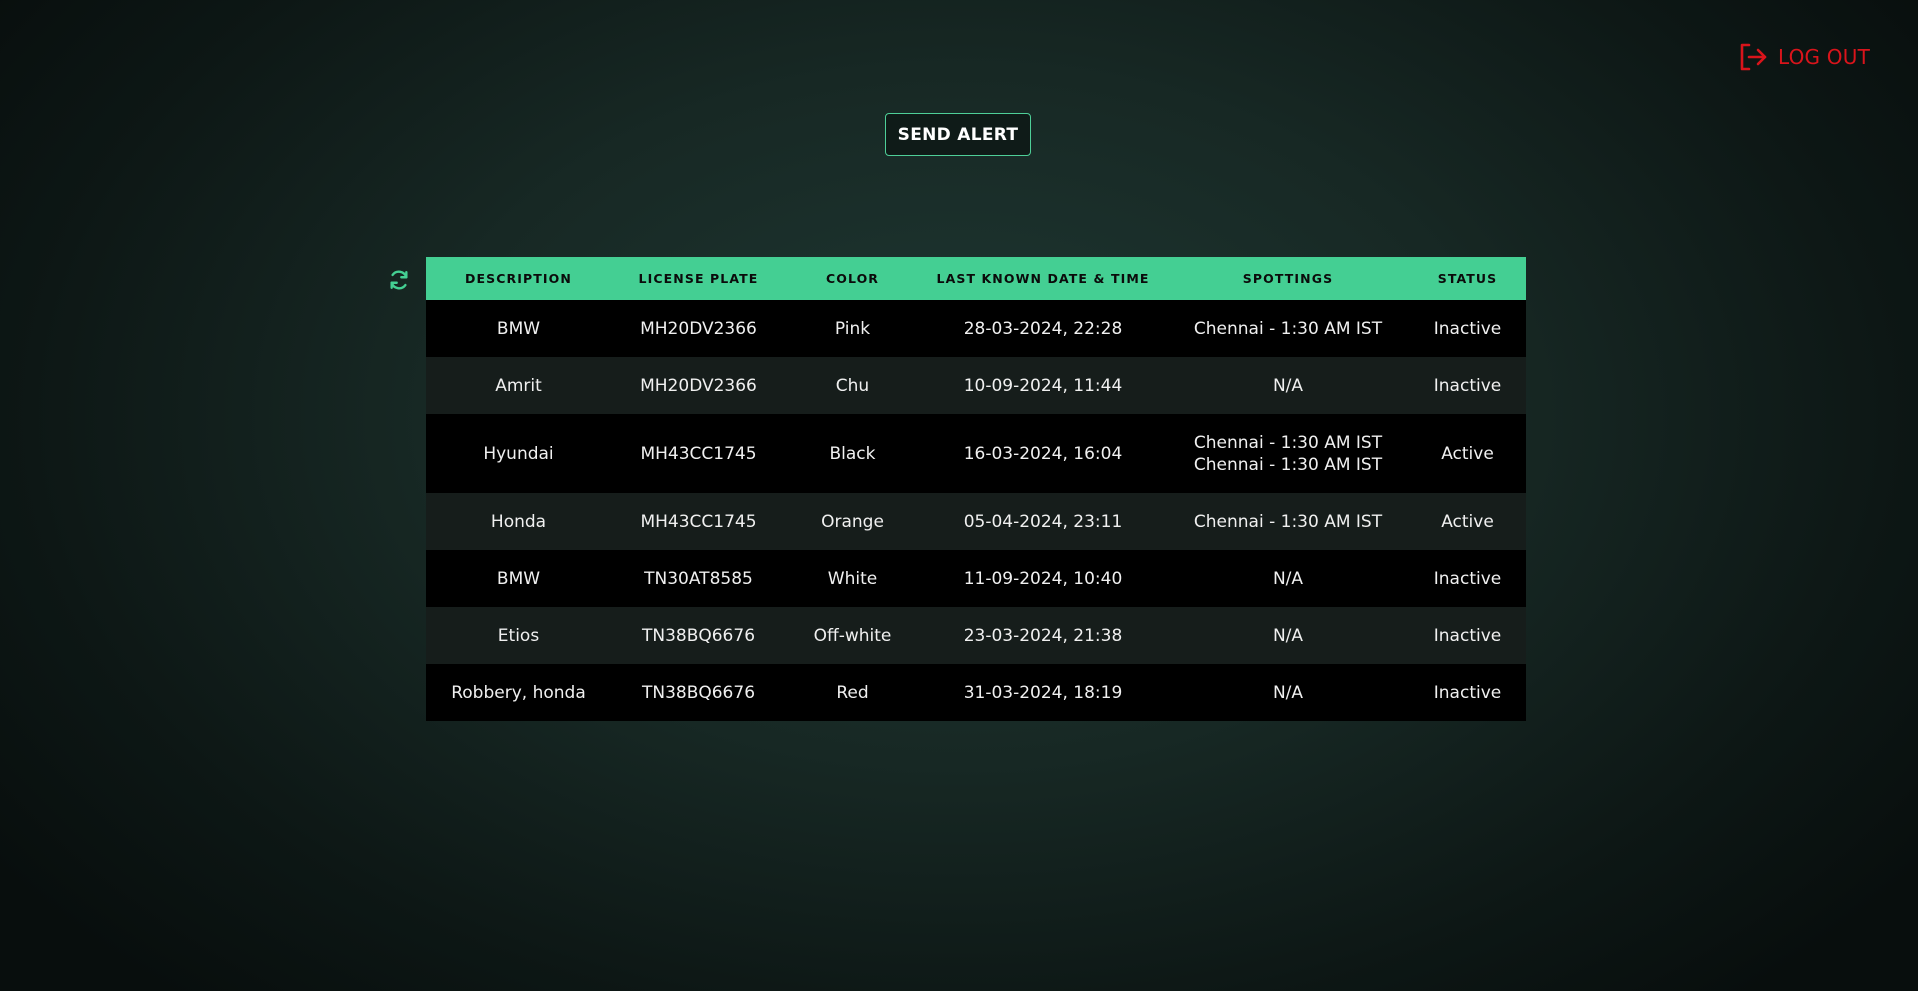  Describe the element at coordinates (1043, 385) in the screenshot. I see `cell-datetime: 10-09-2024, 11:44` at that location.